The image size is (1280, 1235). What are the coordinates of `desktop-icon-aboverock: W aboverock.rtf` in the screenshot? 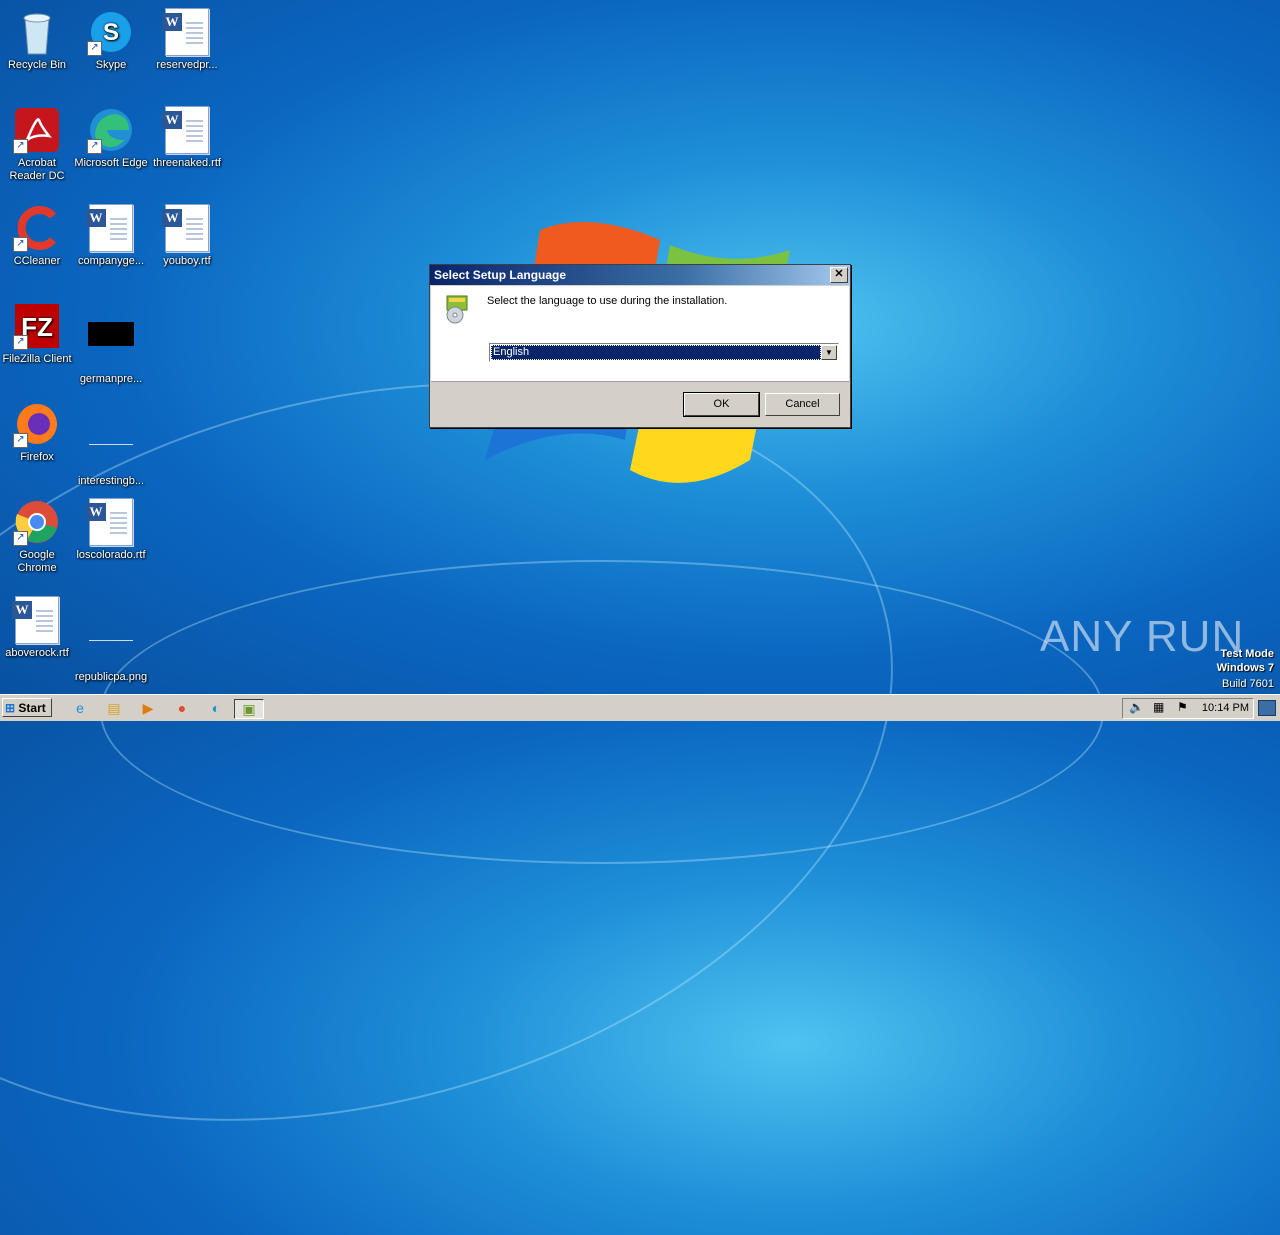 It's located at (37, 628).